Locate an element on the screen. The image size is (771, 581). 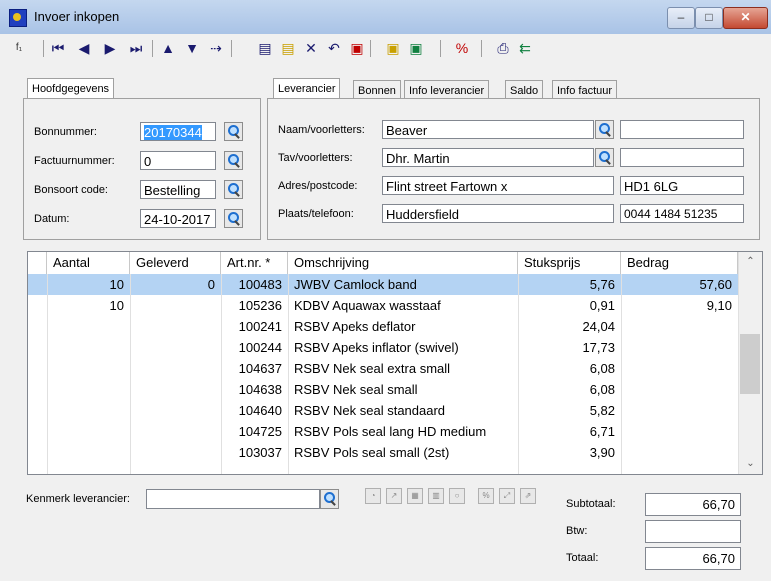
hundred-percent-icon: % is located at coordinates (486, 496).